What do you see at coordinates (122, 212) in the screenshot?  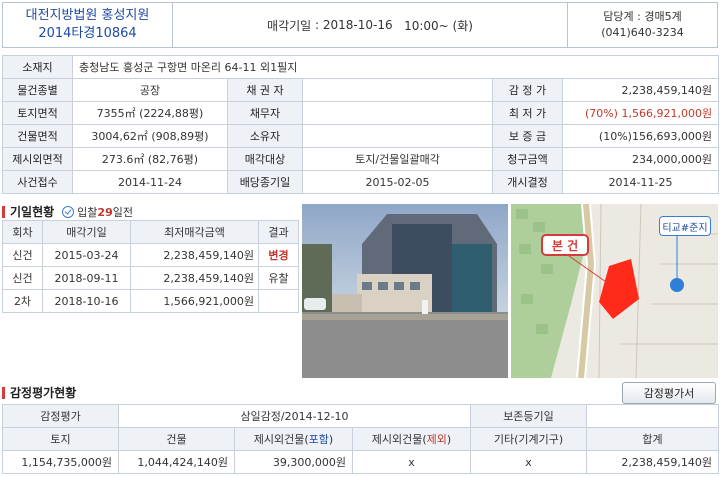 I see `days-suffix: 일전` at bounding box center [122, 212].